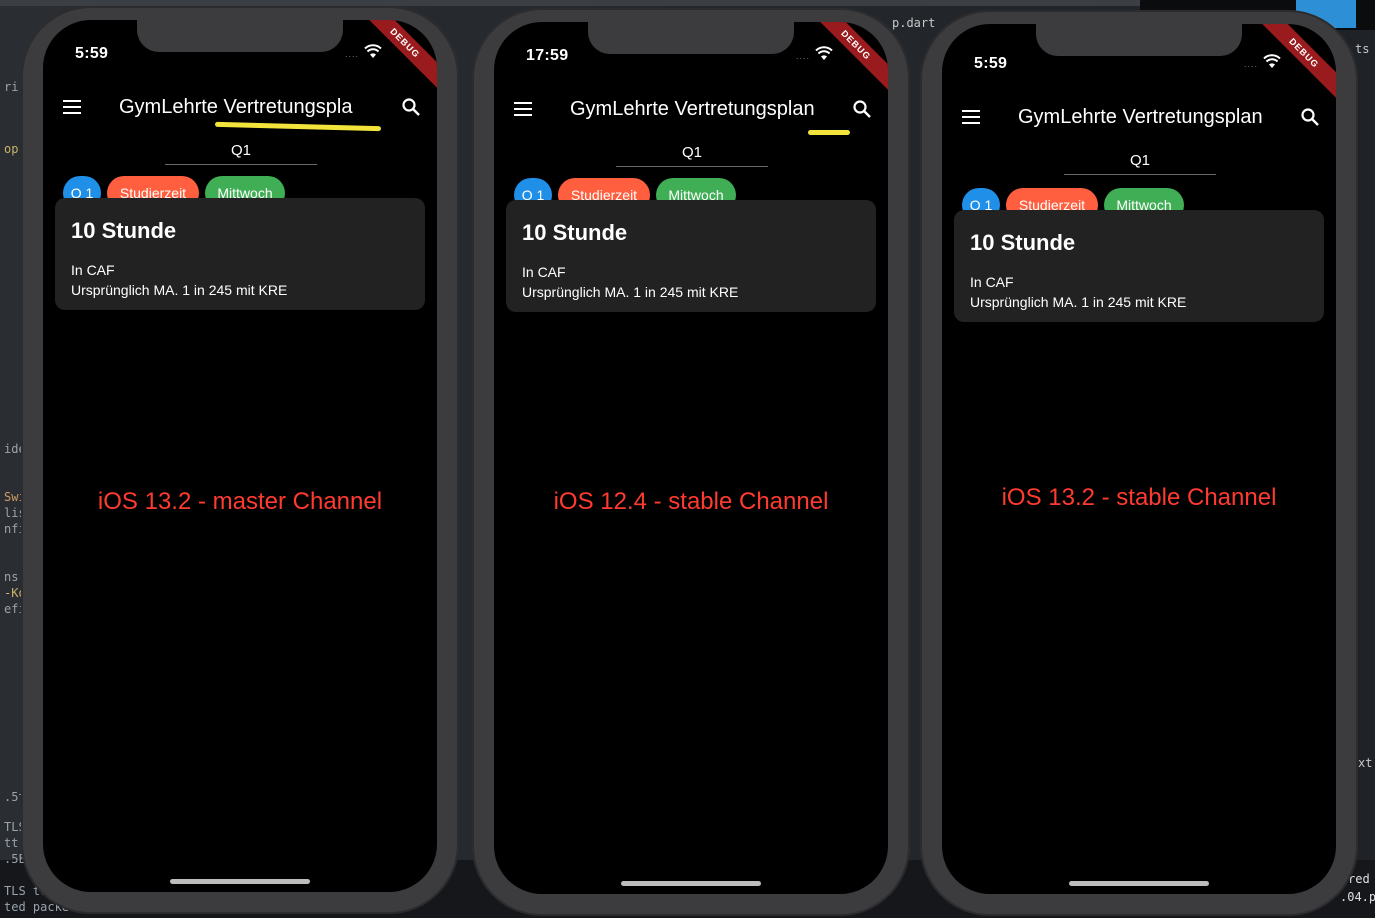 This screenshot has height=918, width=1375. I want to click on screenshot-caption: iOS 13.2 - stable Channel, so click(1139, 497).